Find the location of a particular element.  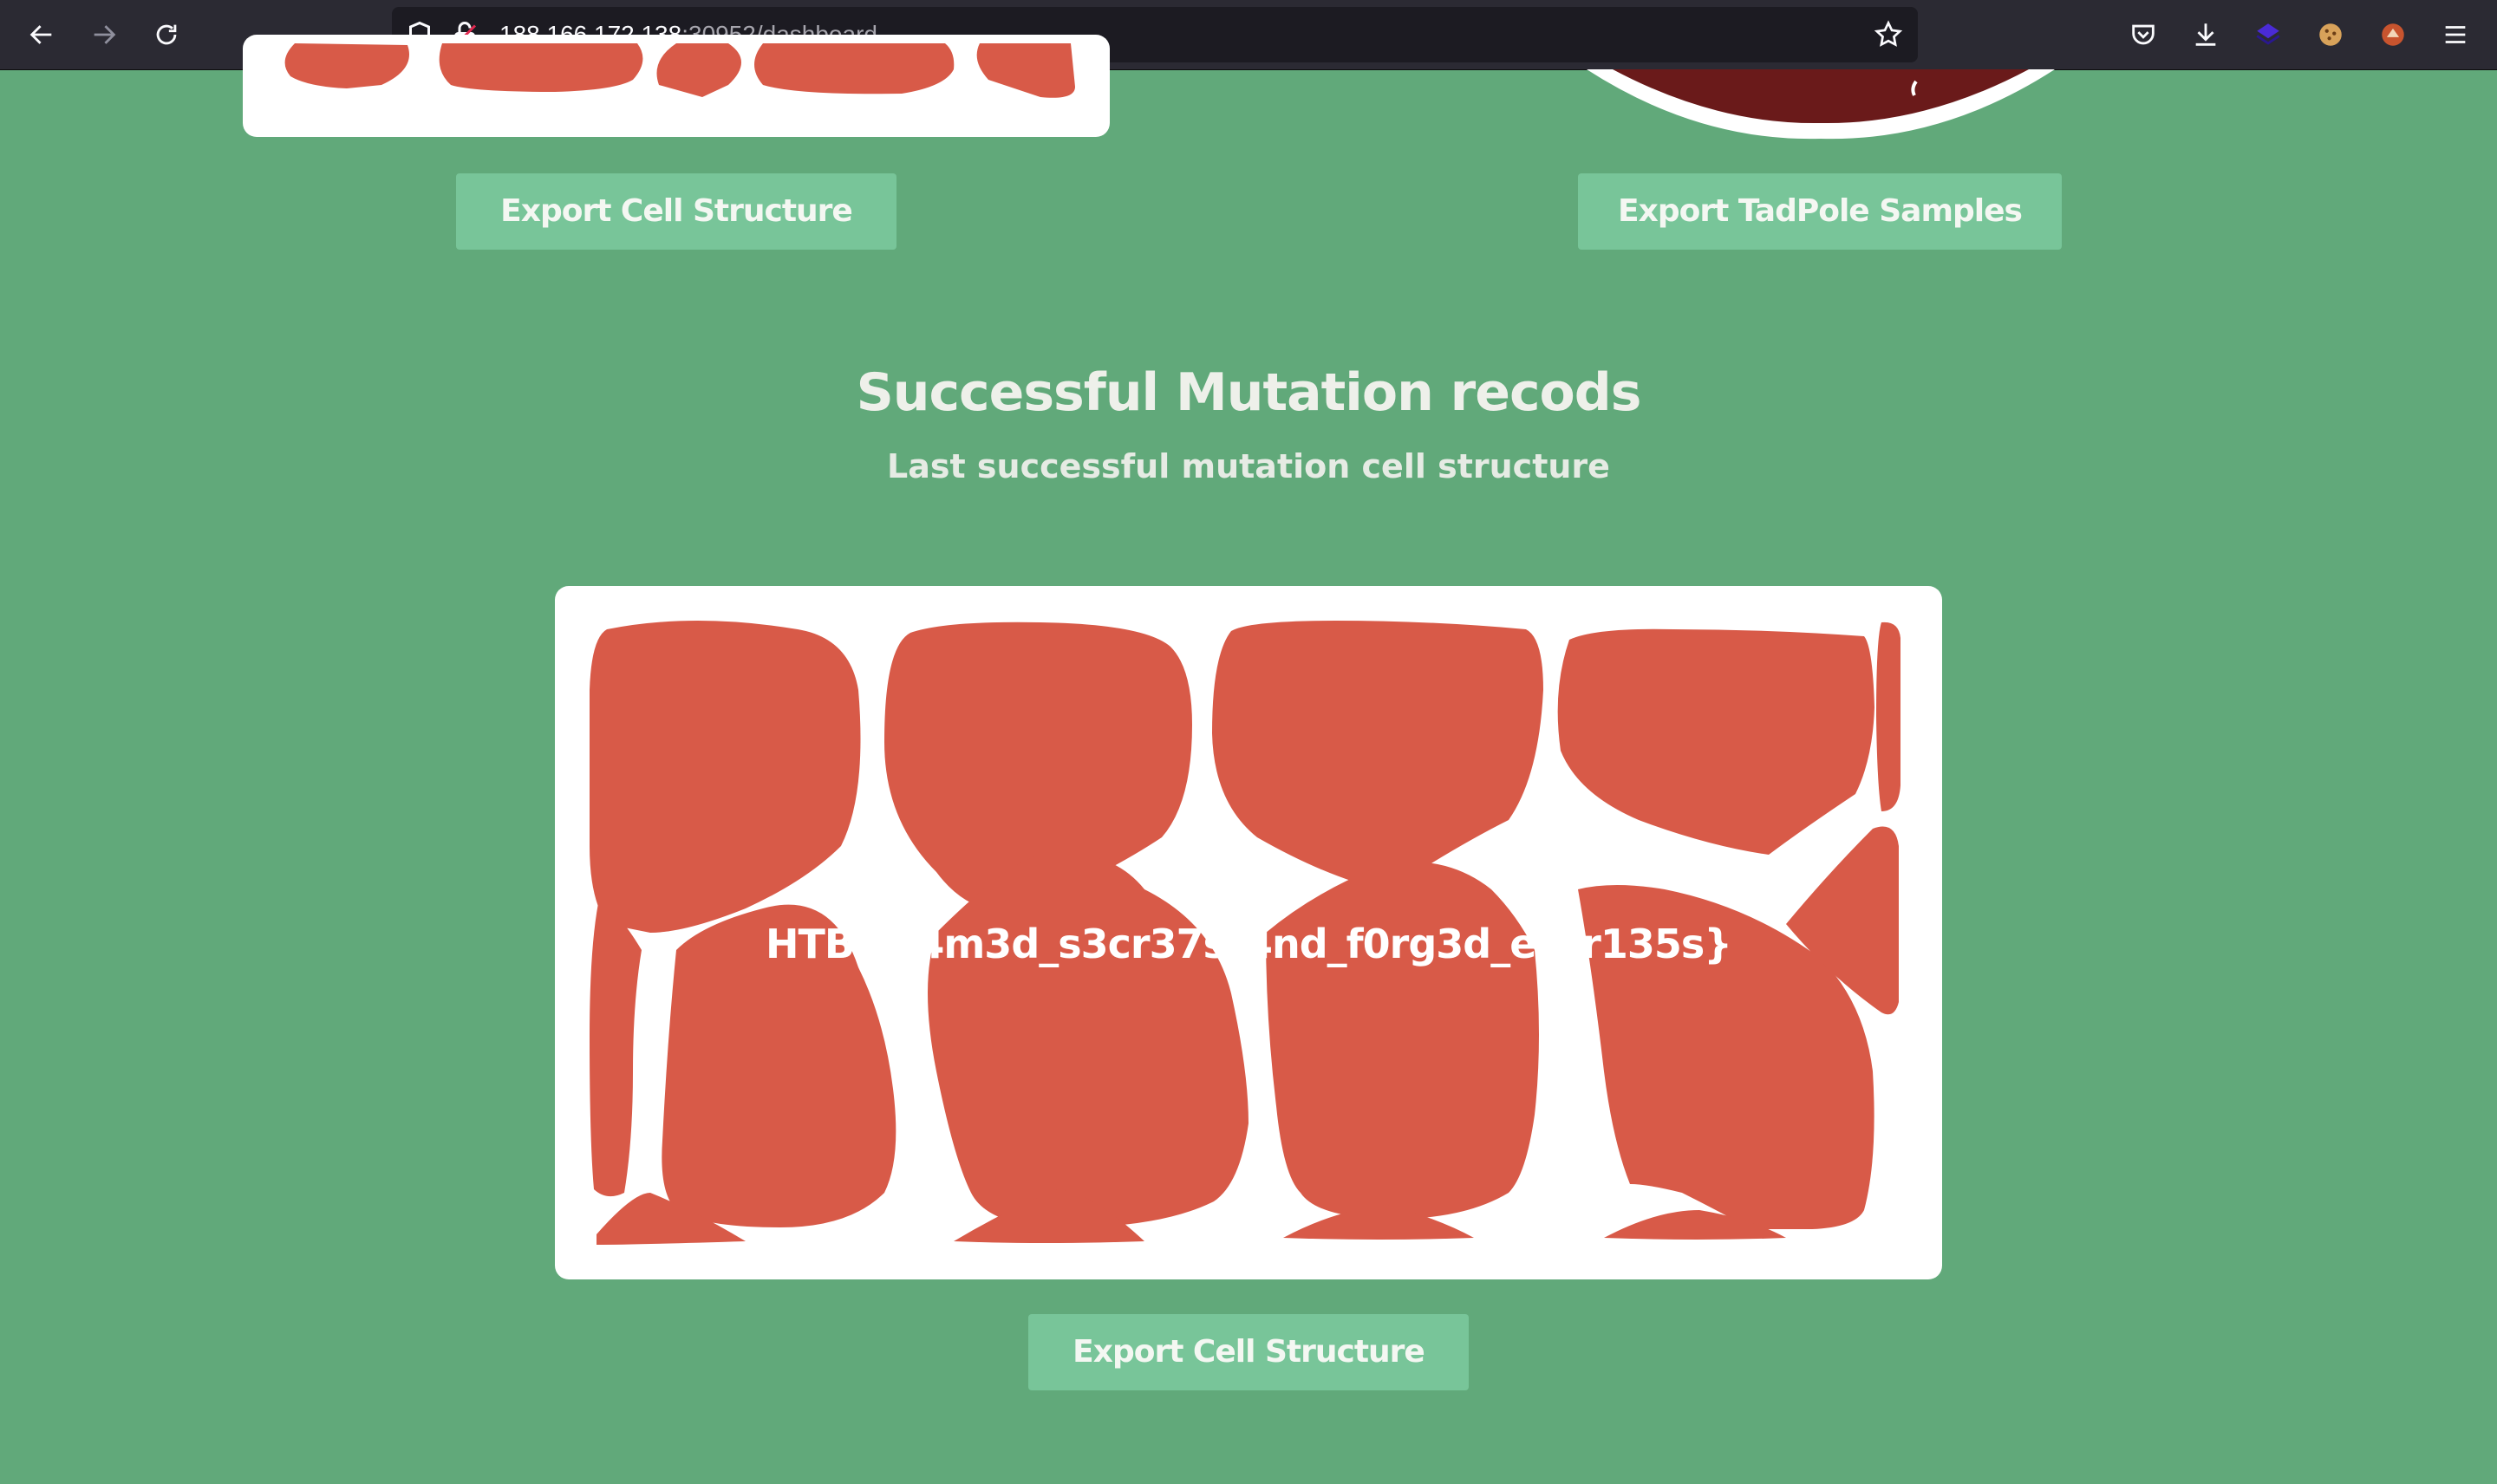

app-menu-button is located at coordinates (2455, 34).